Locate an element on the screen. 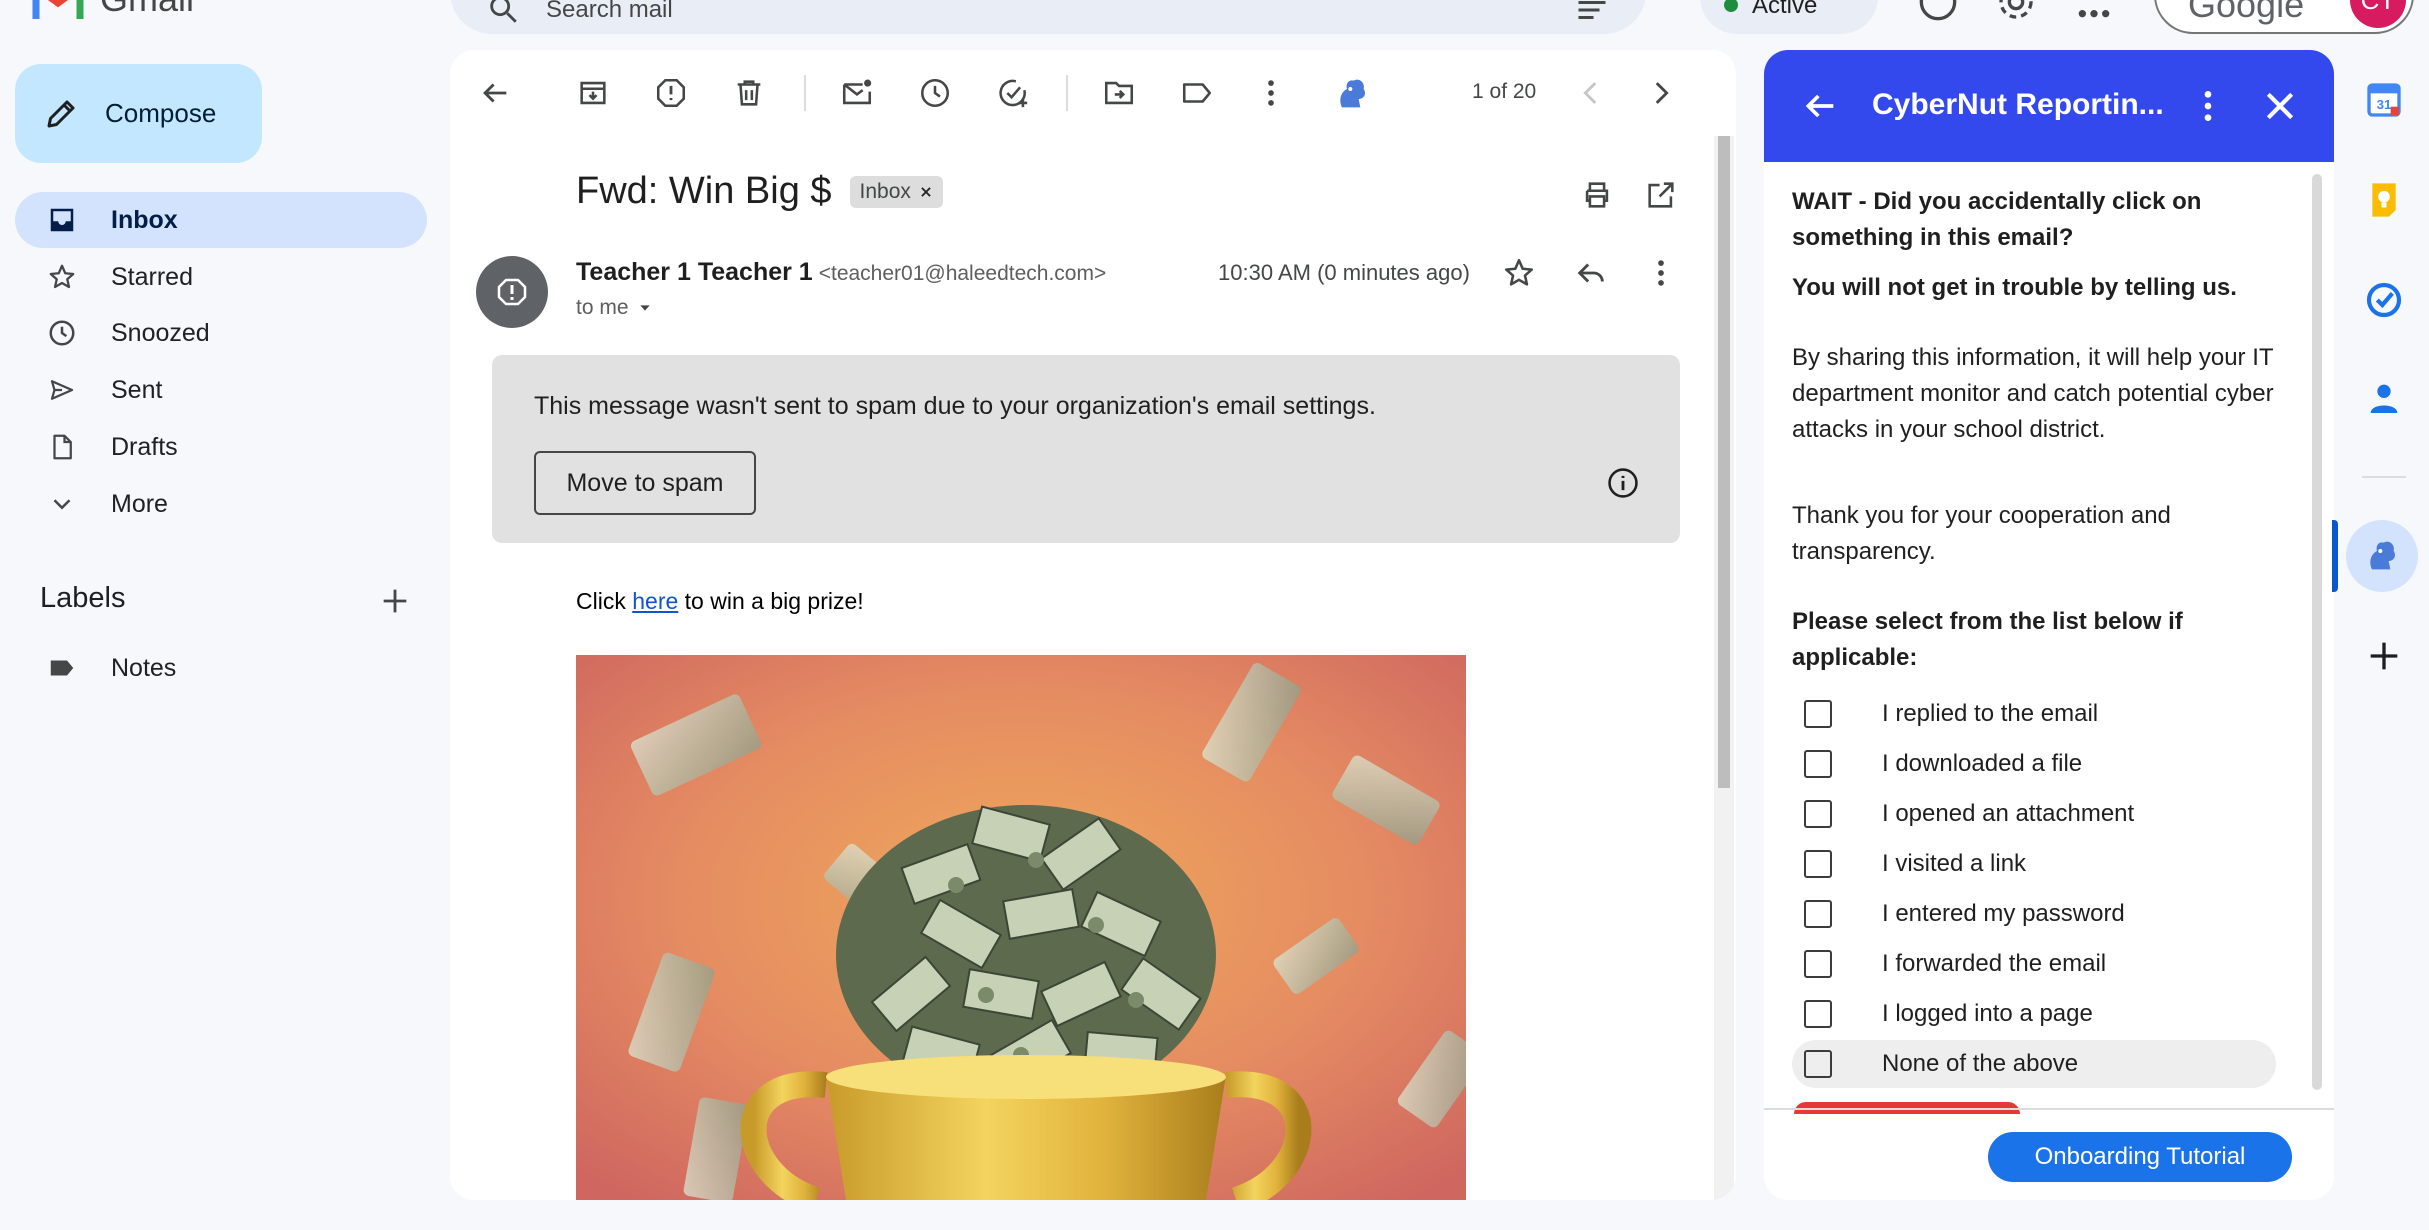  delete-trash-icon is located at coordinates (749, 93).